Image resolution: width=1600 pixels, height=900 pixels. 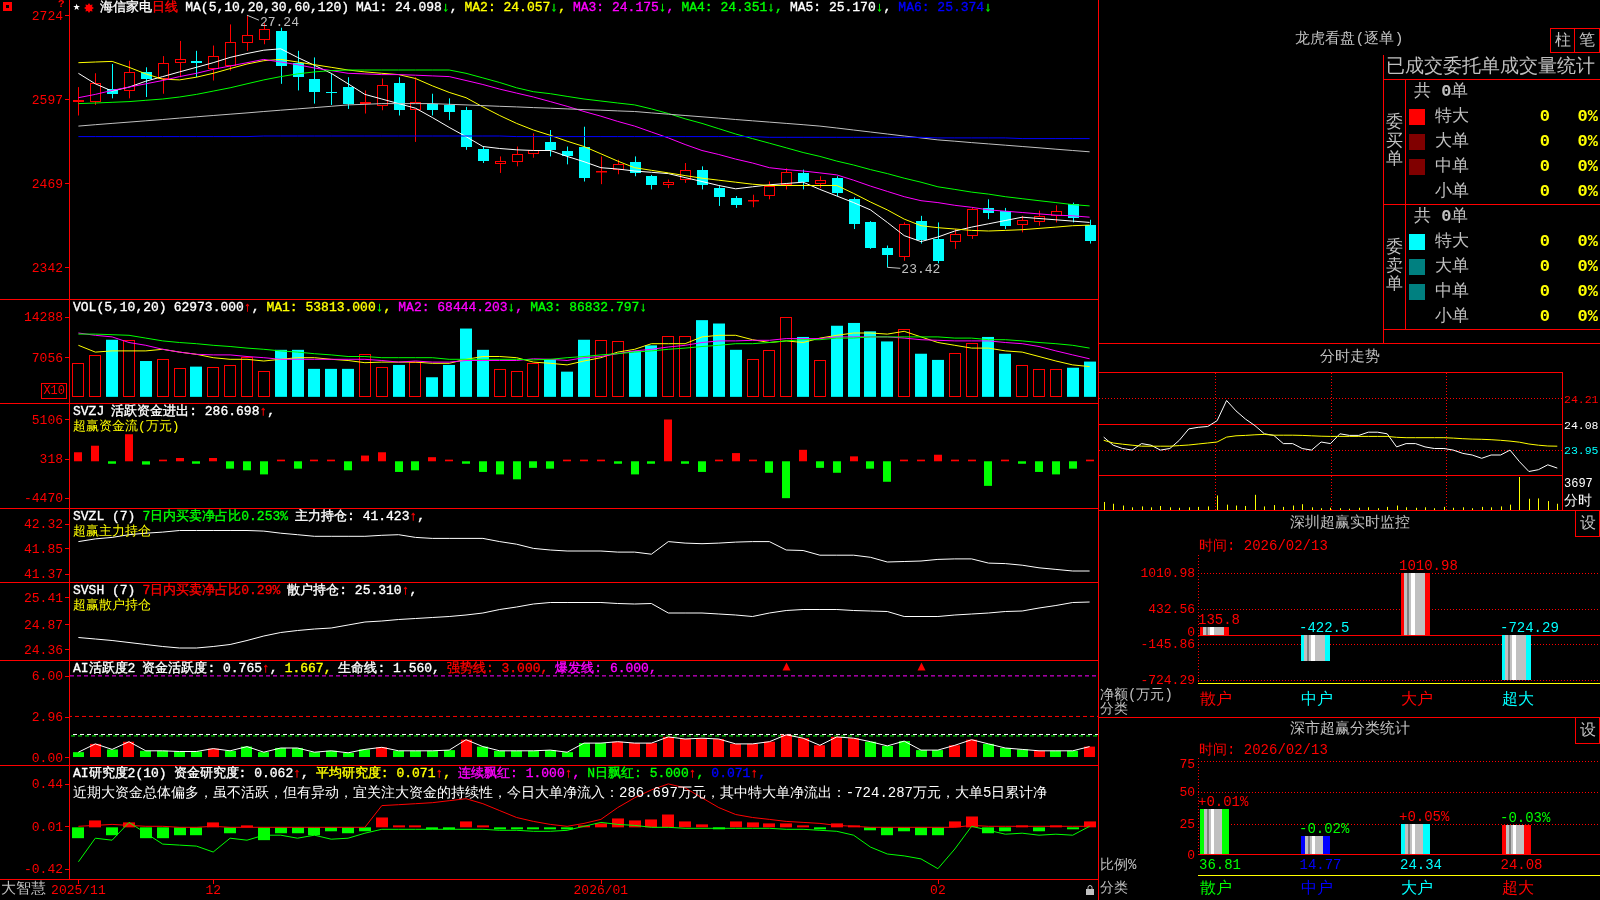 I want to click on indicator-label: 主力持仓: 41.423↑,, so click(x=360, y=516).